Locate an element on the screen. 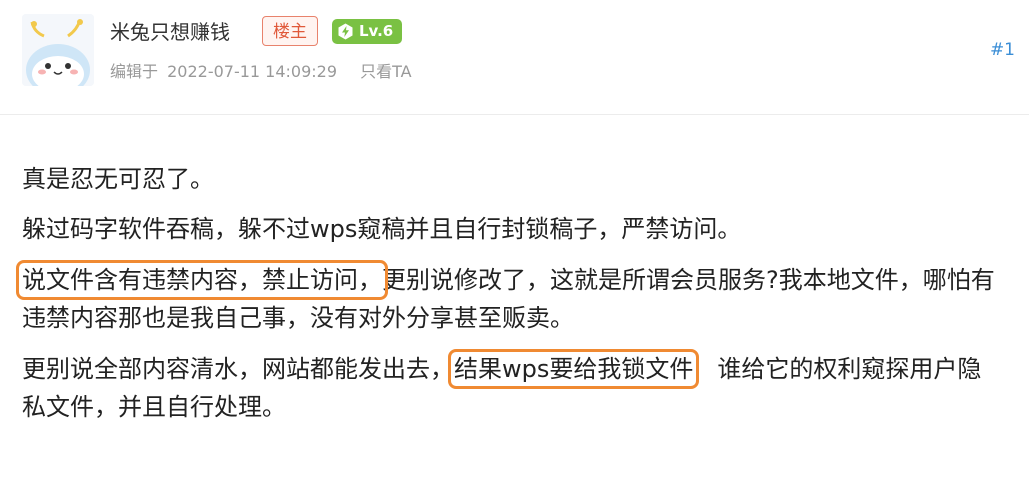 The image size is (1029, 481). edit-time: 2022-07-11 14:09:29 is located at coordinates (252, 71).